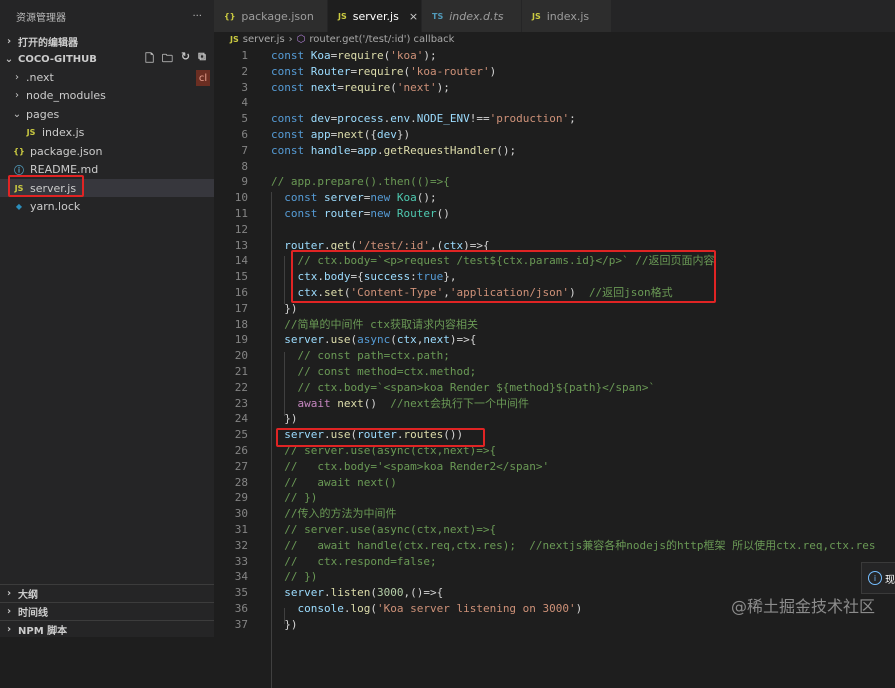 This screenshot has height=688, width=895. What do you see at coordinates (241, 245) in the screenshot?
I see `line-number: 13` at bounding box center [241, 245].